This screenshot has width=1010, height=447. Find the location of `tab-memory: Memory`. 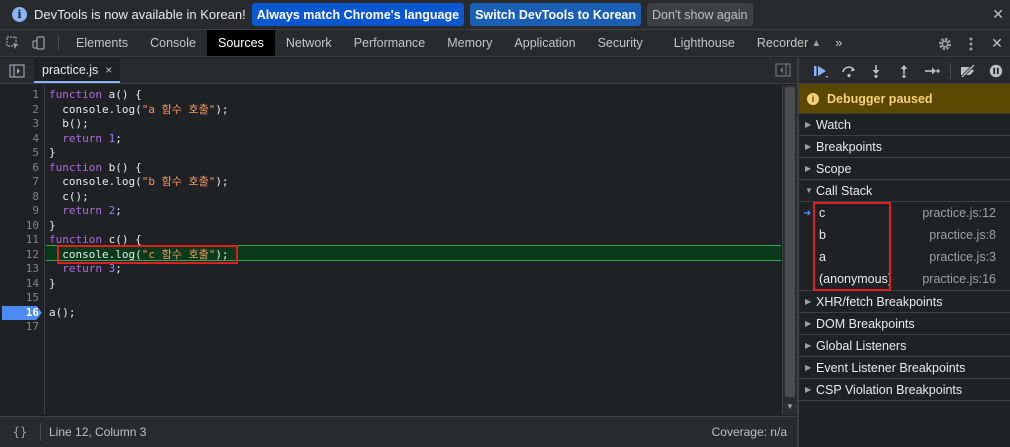

tab-memory: Memory is located at coordinates (469, 43).